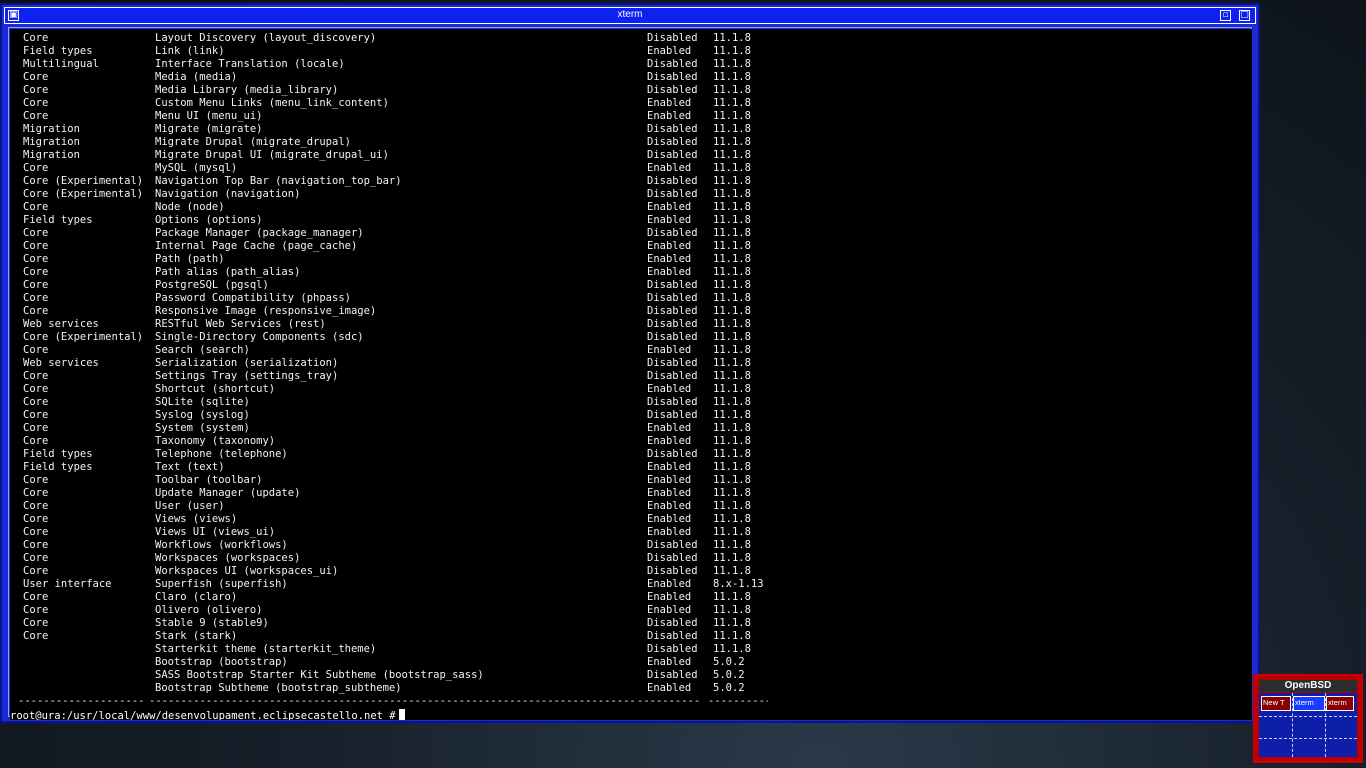 The width and height of the screenshot is (1366, 768). I want to click on module-name-cell: Bootstrap Subtheme (bootstrap_subtheme), so click(278, 688).